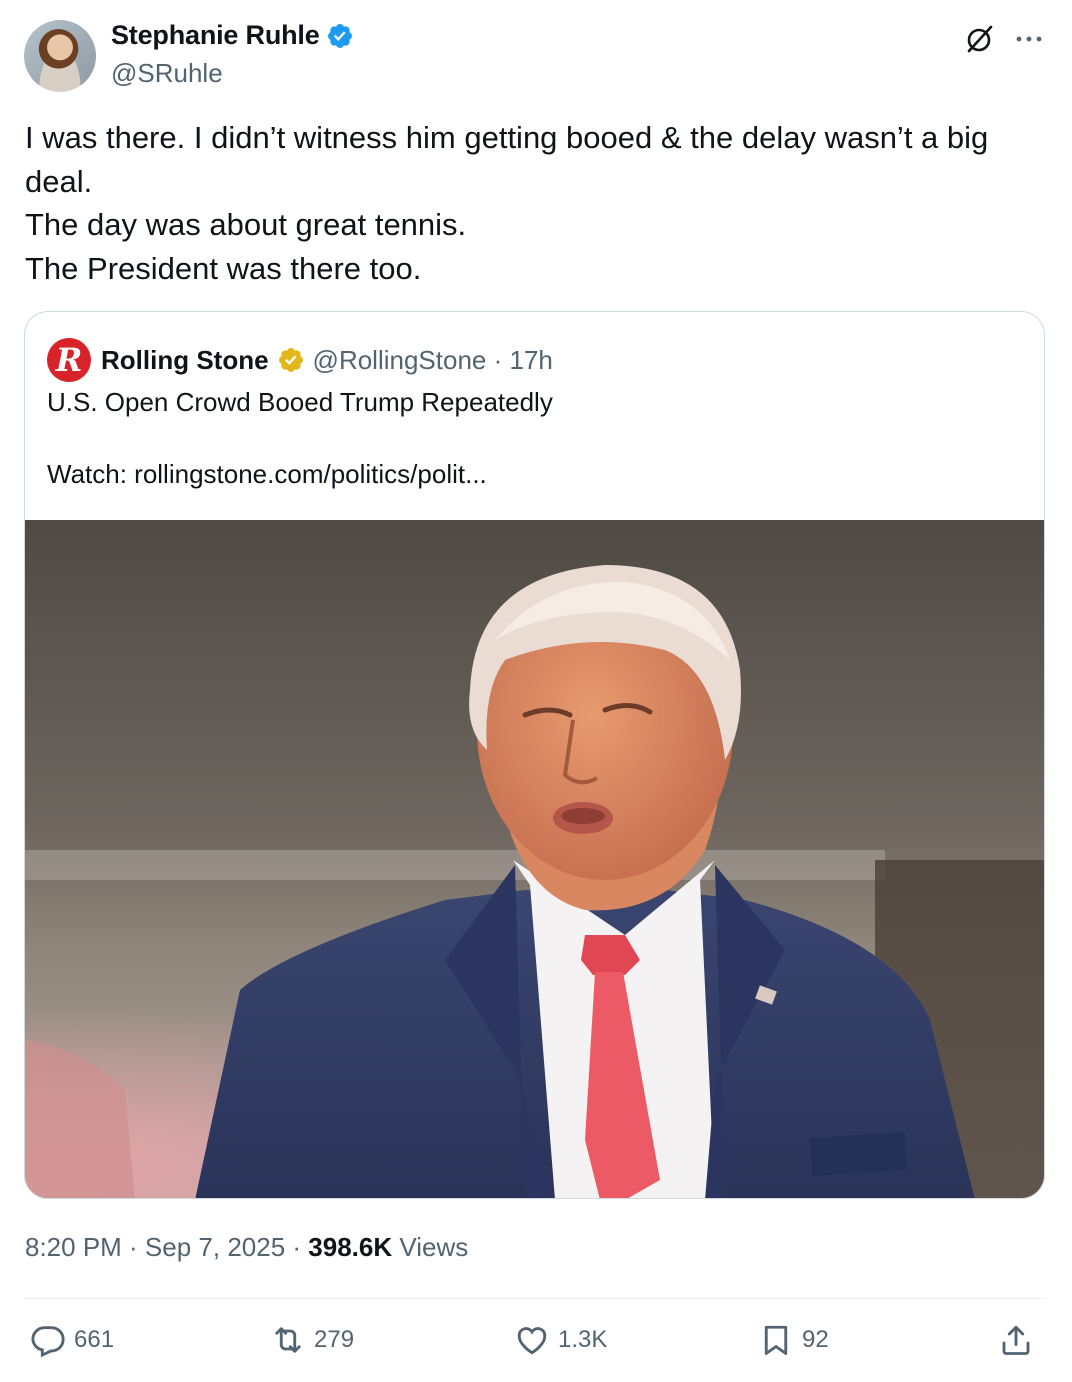  I want to click on grok-icon, so click(979, 39).